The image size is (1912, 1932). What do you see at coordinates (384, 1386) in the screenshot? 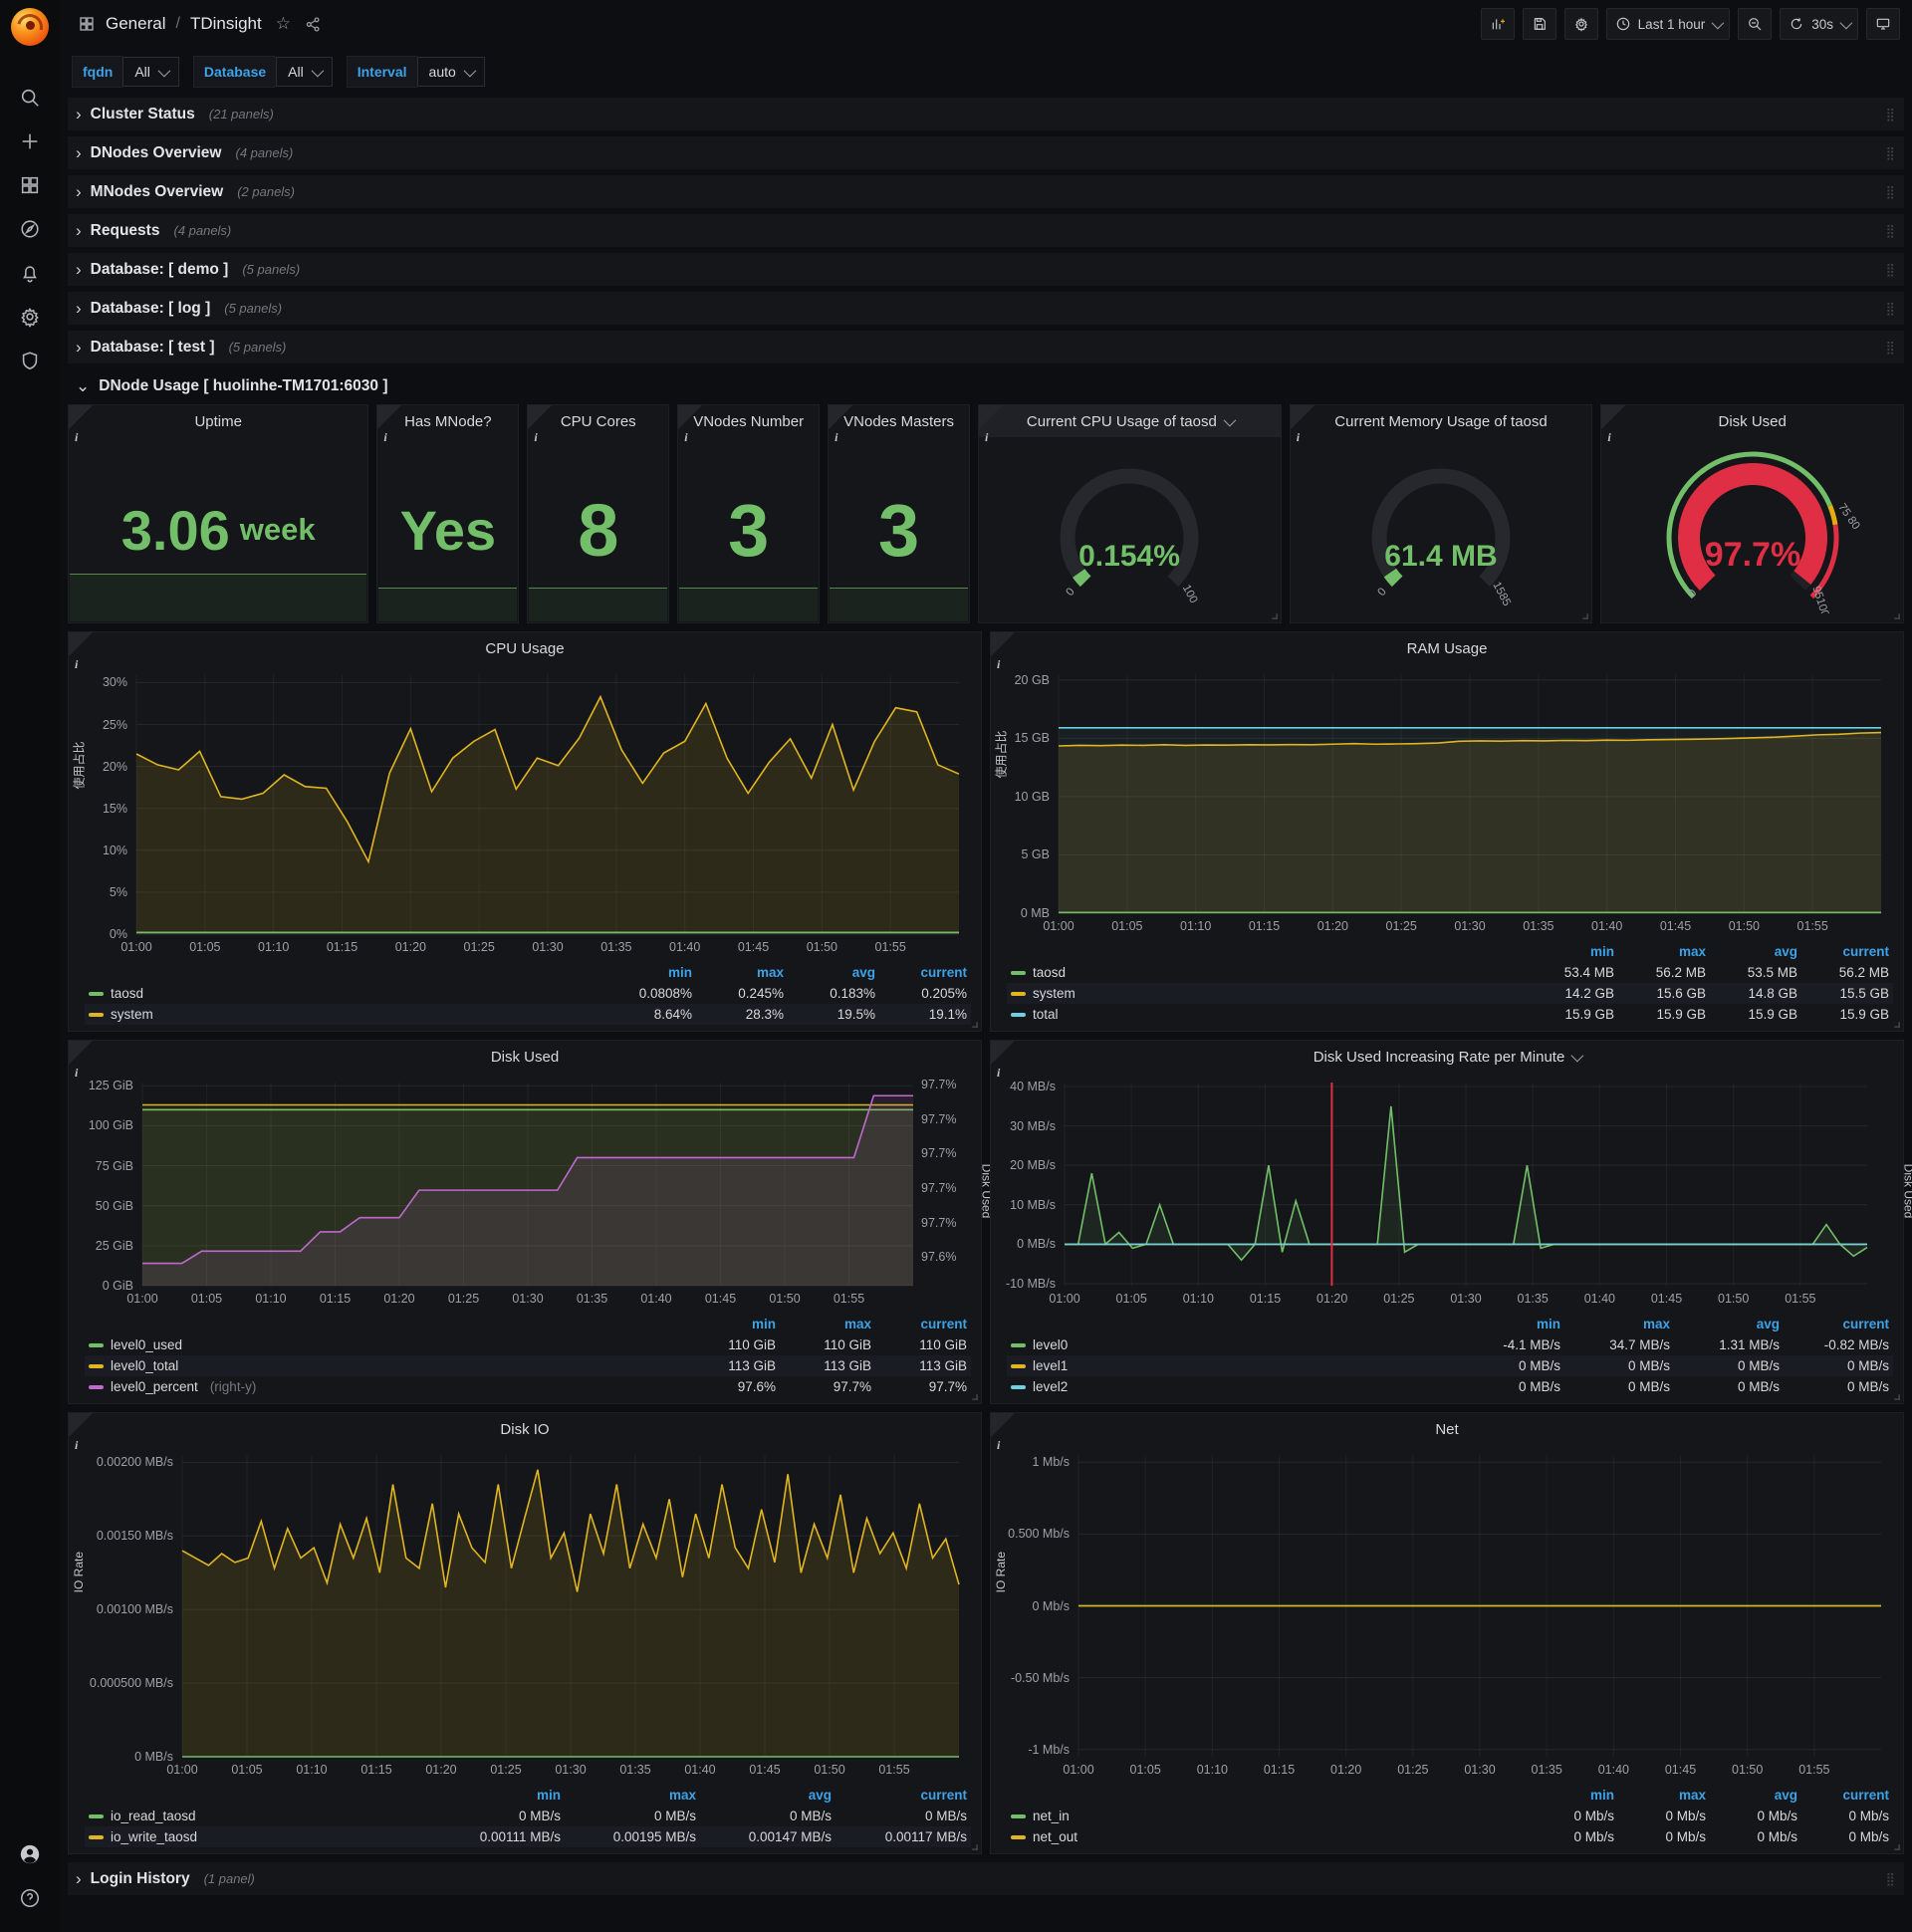
I see `legend-series-toggle: level0_percent (right-y)` at bounding box center [384, 1386].